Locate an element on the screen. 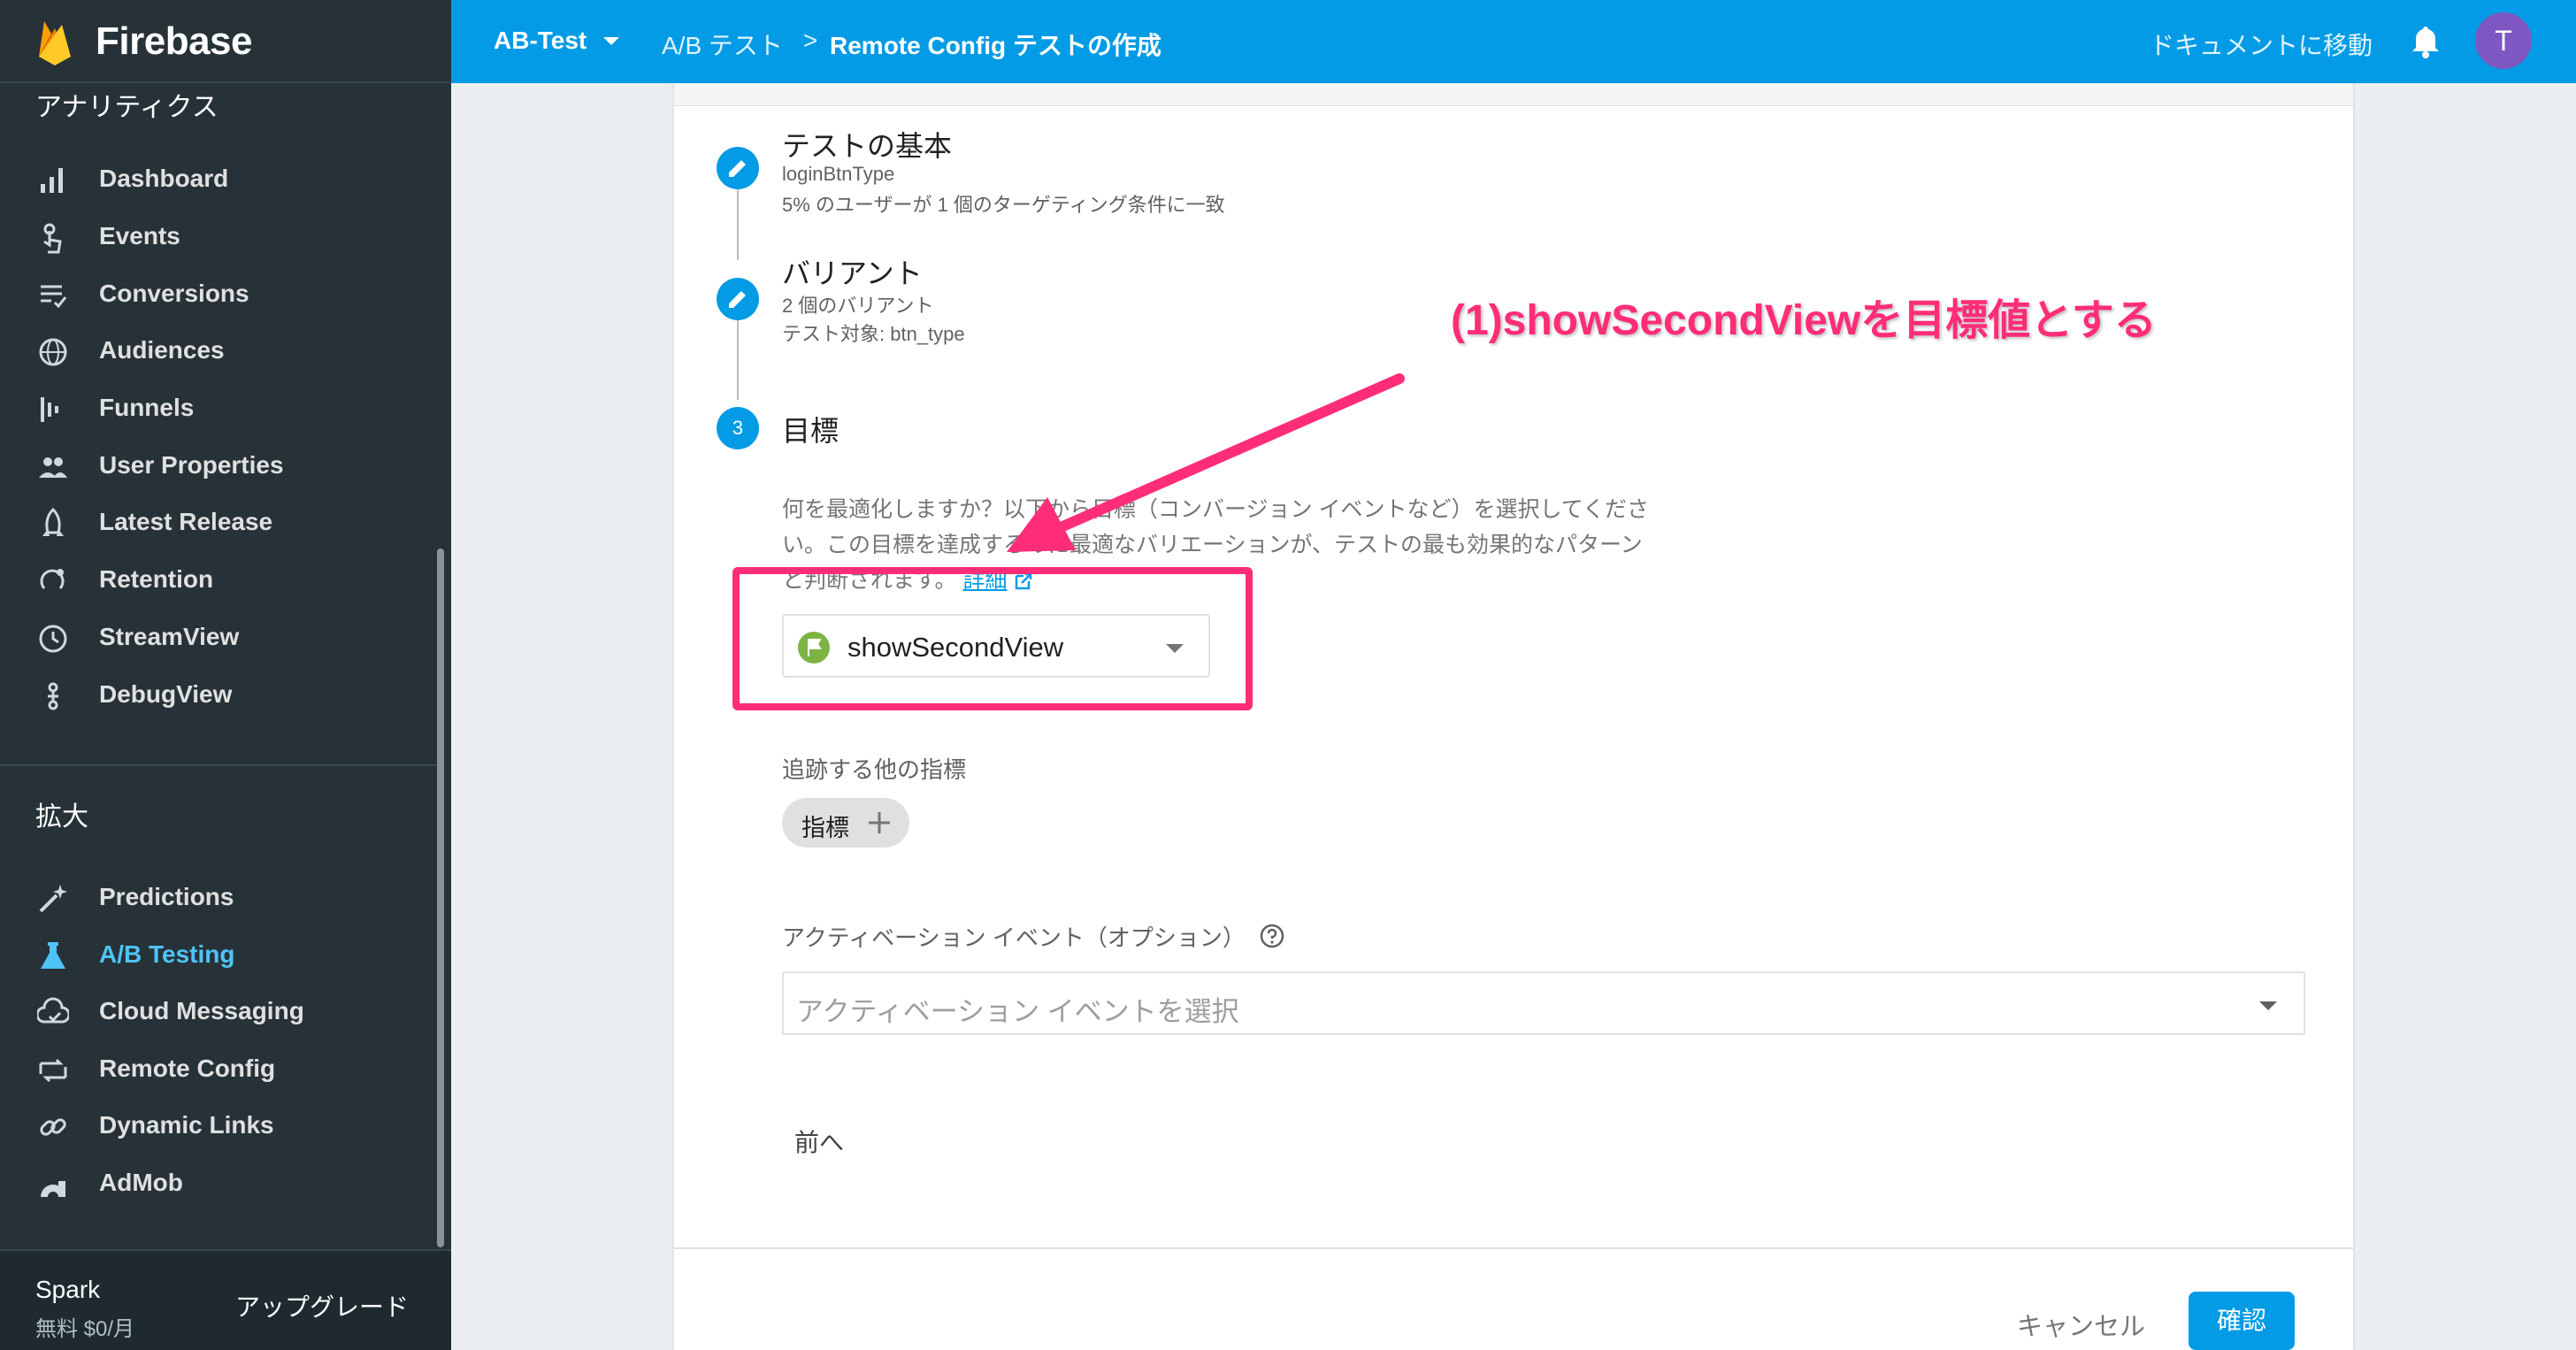 The height and width of the screenshot is (1350, 2576). plan-name: Spark is located at coordinates (68, 1290).